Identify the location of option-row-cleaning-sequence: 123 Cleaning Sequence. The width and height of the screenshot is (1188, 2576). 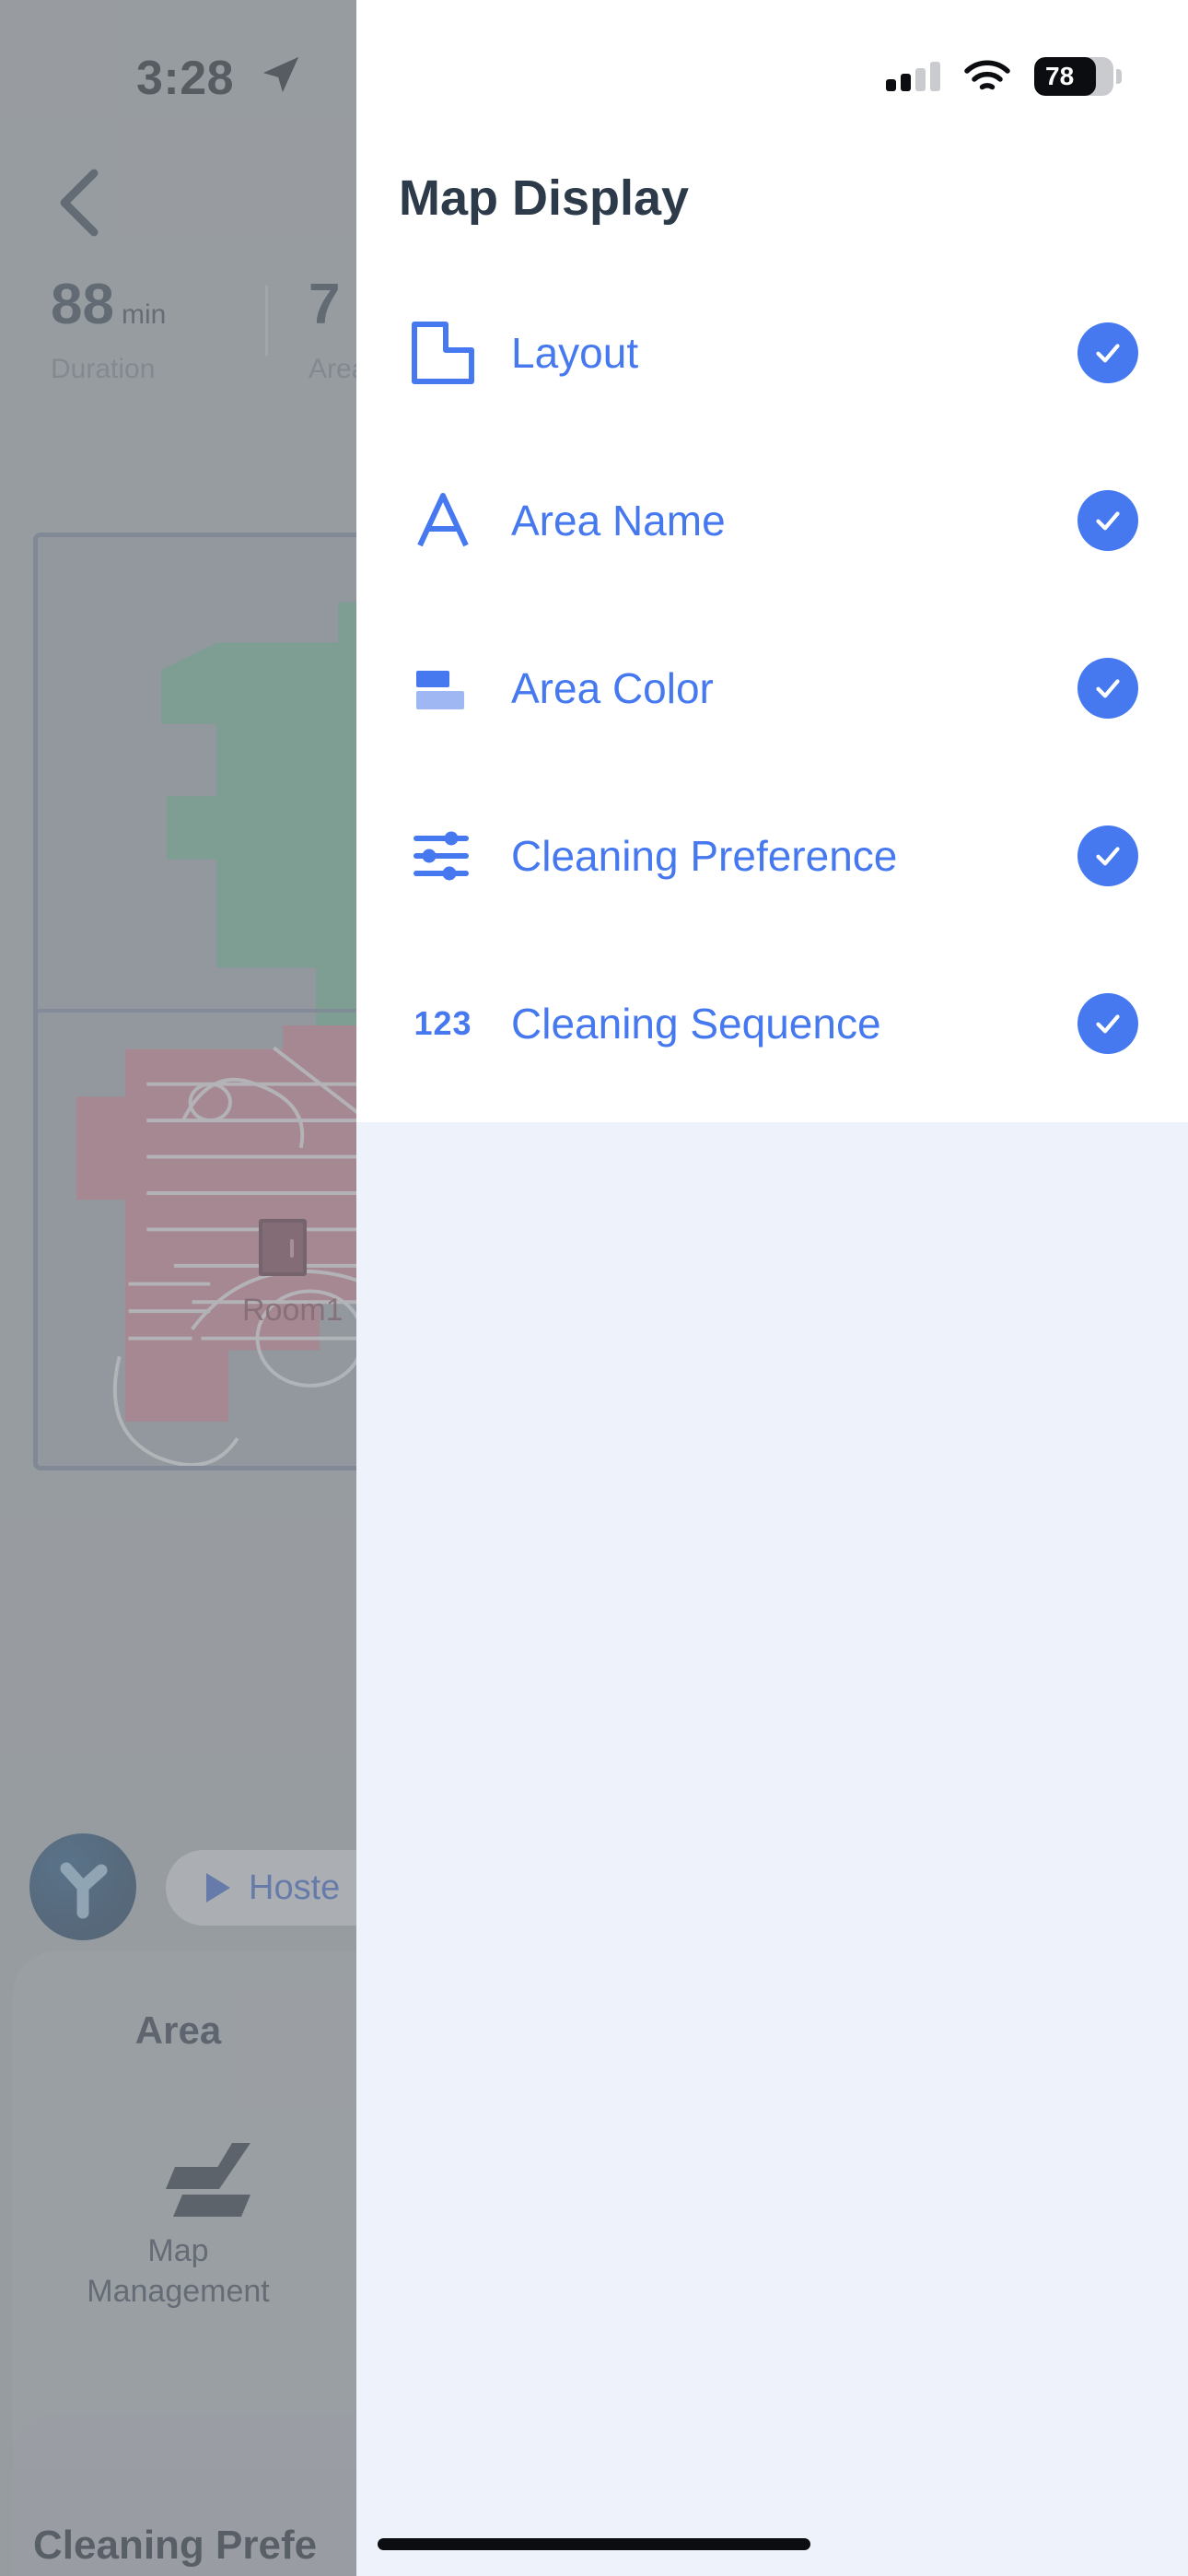
(772, 1023).